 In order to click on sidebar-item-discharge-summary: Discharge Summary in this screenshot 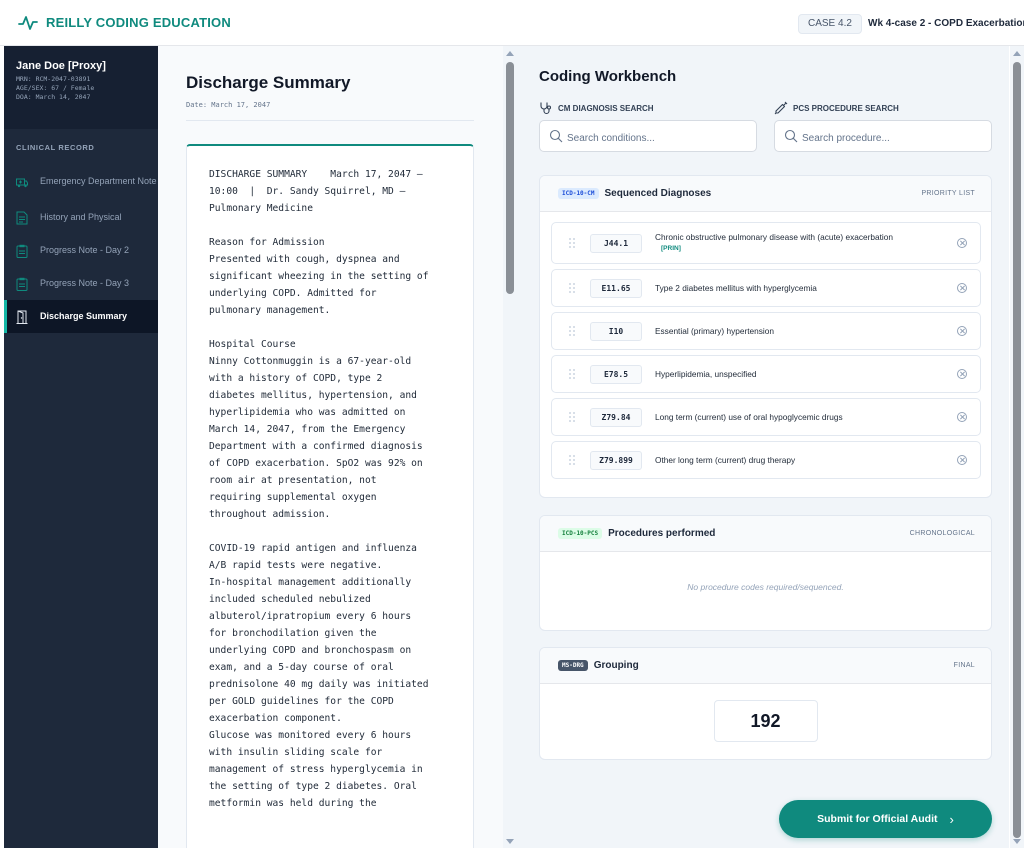, I will do `click(81, 316)`.